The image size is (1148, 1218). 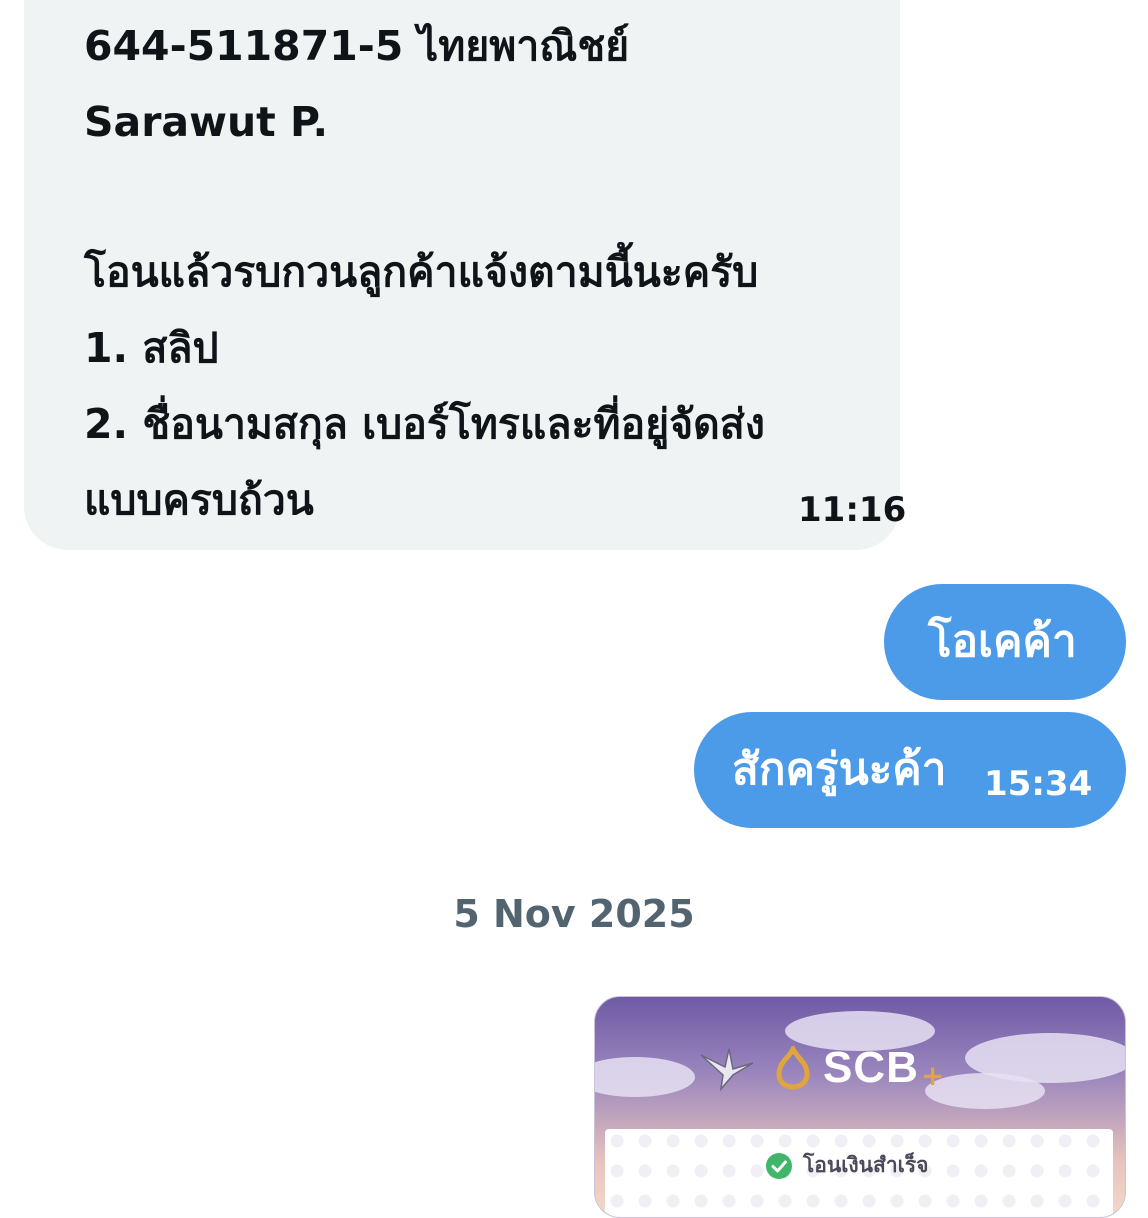 What do you see at coordinates (839, 769) in the screenshot?
I see `outgoing-message-text: สักครู่นะค้า` at bounding box center [839, 769].